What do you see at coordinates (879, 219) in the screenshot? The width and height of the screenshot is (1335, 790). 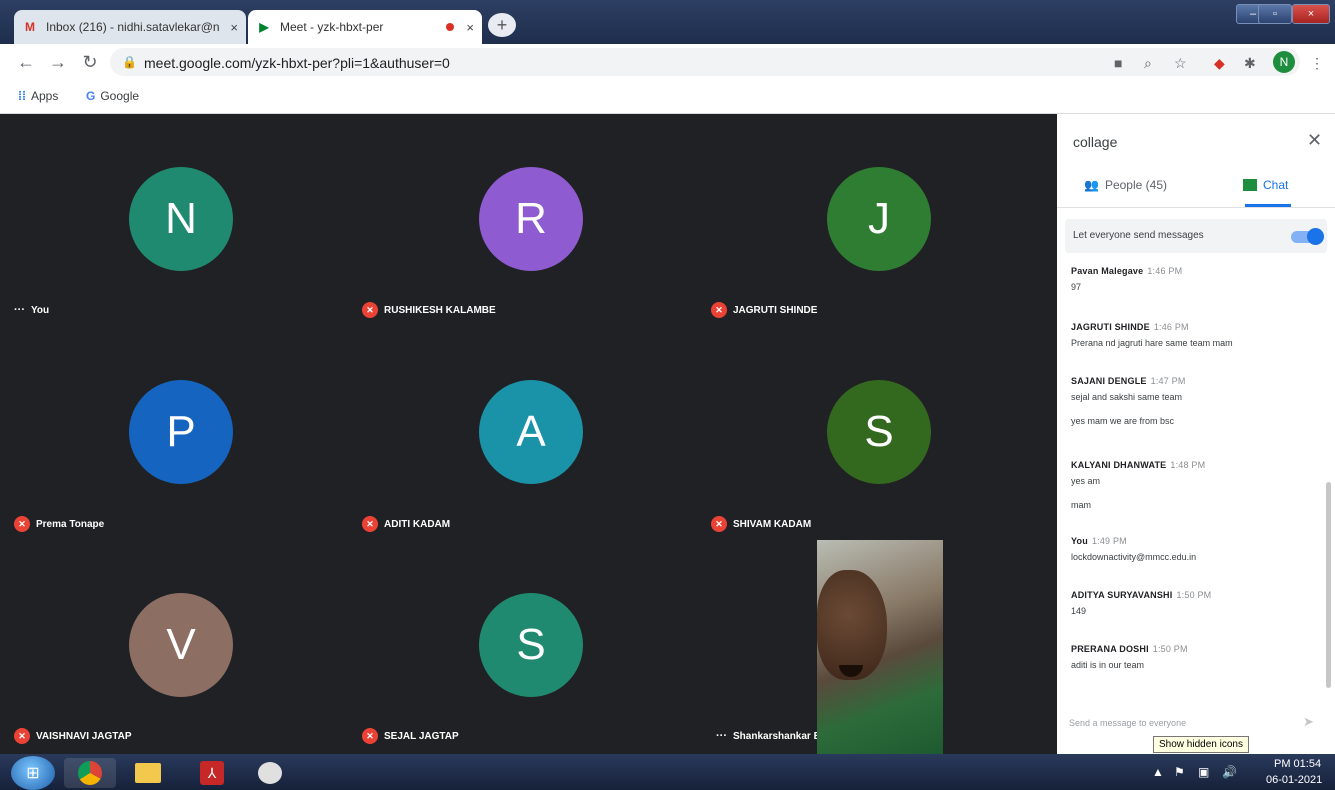 I see `participant-avatar: J` at bounding box center [879, 219].